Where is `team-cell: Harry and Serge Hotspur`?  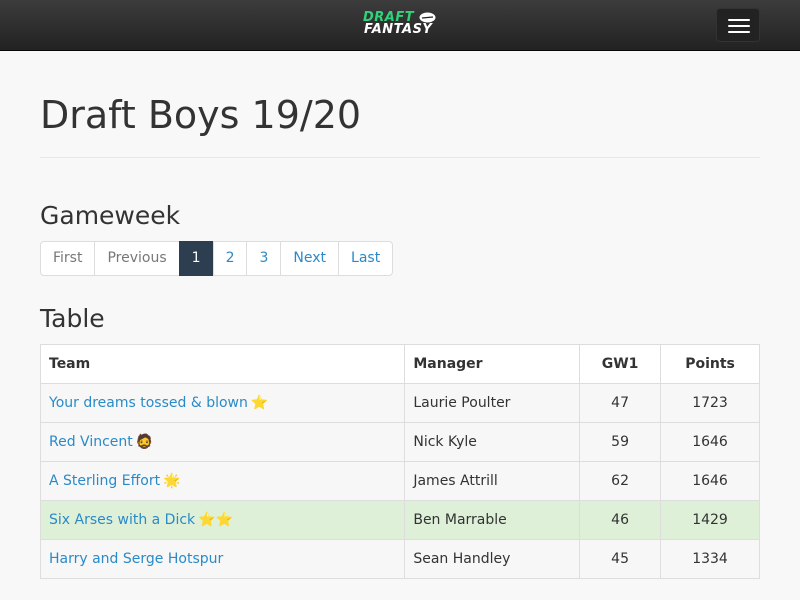 team-cell: Harry and Serge Hotspur is located at coordinates (222, 559).